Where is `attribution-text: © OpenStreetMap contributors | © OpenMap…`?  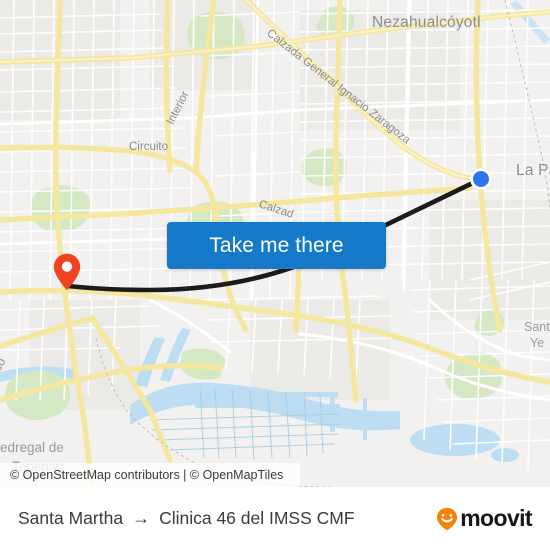 attribution-text: © OpenStreetMap contributors | © OpenMap… is located at coordinates (147, 475).